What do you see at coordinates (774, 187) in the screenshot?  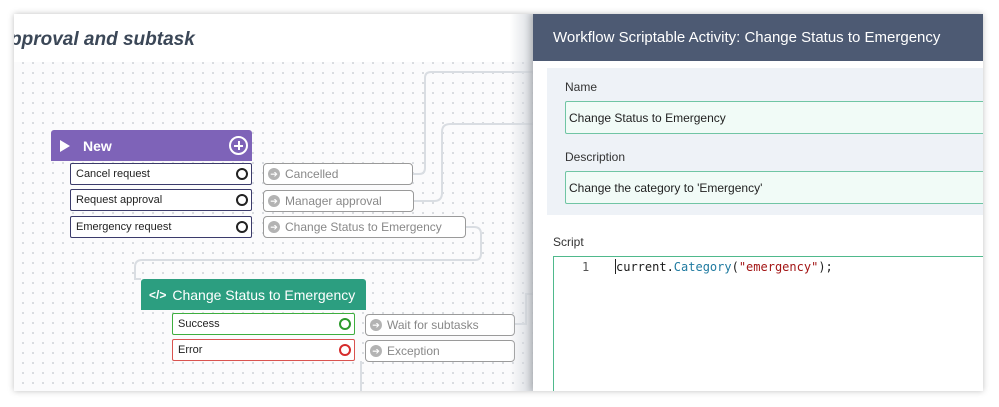 I see `description-field: Change the category to 'Emergency'` at bounding box center [774, 187].